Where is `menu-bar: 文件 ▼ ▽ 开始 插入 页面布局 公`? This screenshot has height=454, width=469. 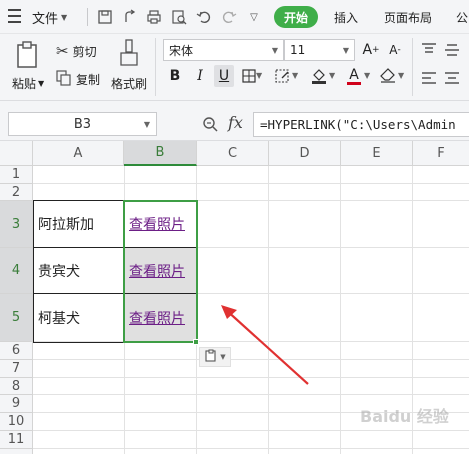
menu-bar: 文件 ▼ ▽ 开始 插入 页面布局 公 is located at coordinates (234, 17).